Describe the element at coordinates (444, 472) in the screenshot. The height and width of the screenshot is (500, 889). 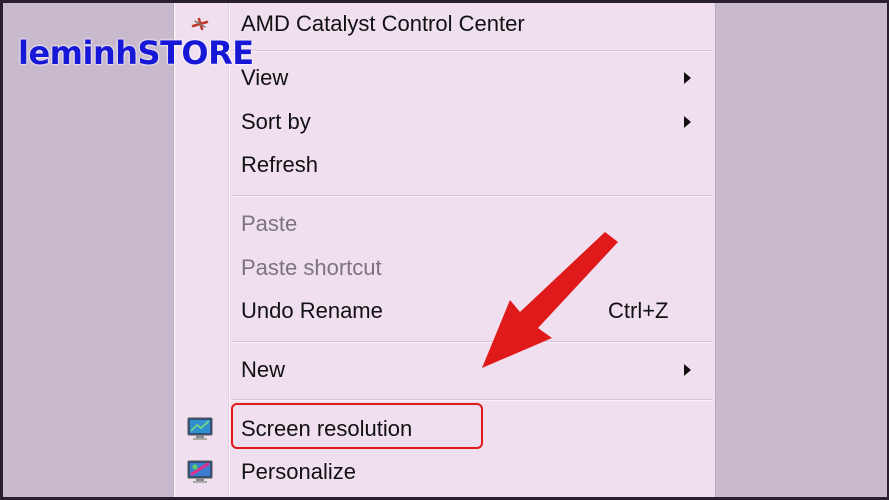
I see `menu-item-personalize: Personalize` at that location.